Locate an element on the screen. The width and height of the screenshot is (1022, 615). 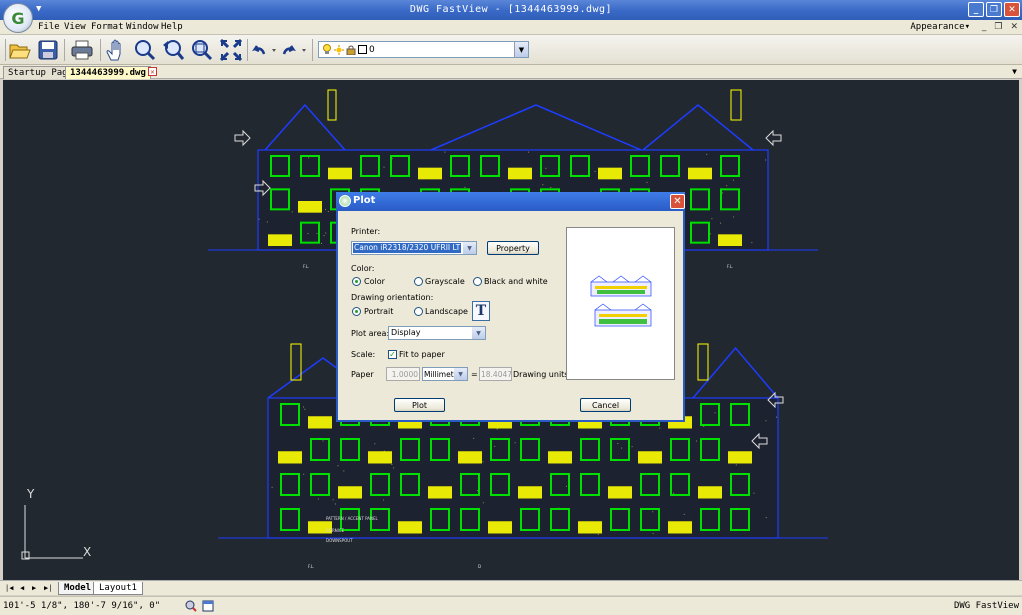
section-arrow-icon is located at coordinates (773, 138).